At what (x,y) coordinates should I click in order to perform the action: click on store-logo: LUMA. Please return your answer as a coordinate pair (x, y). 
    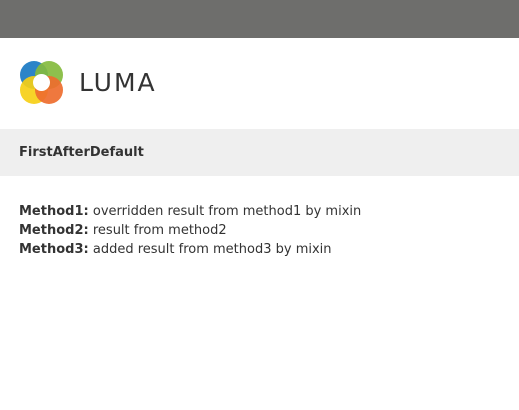
    Looking at the image, I should click on (88, 82).